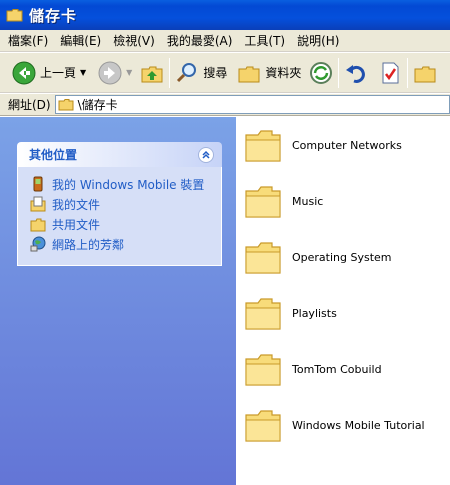 The width and height of the screenshot is (450, 485). I want to click on task-link-my-documents: 我的文件, so click(125, 204).